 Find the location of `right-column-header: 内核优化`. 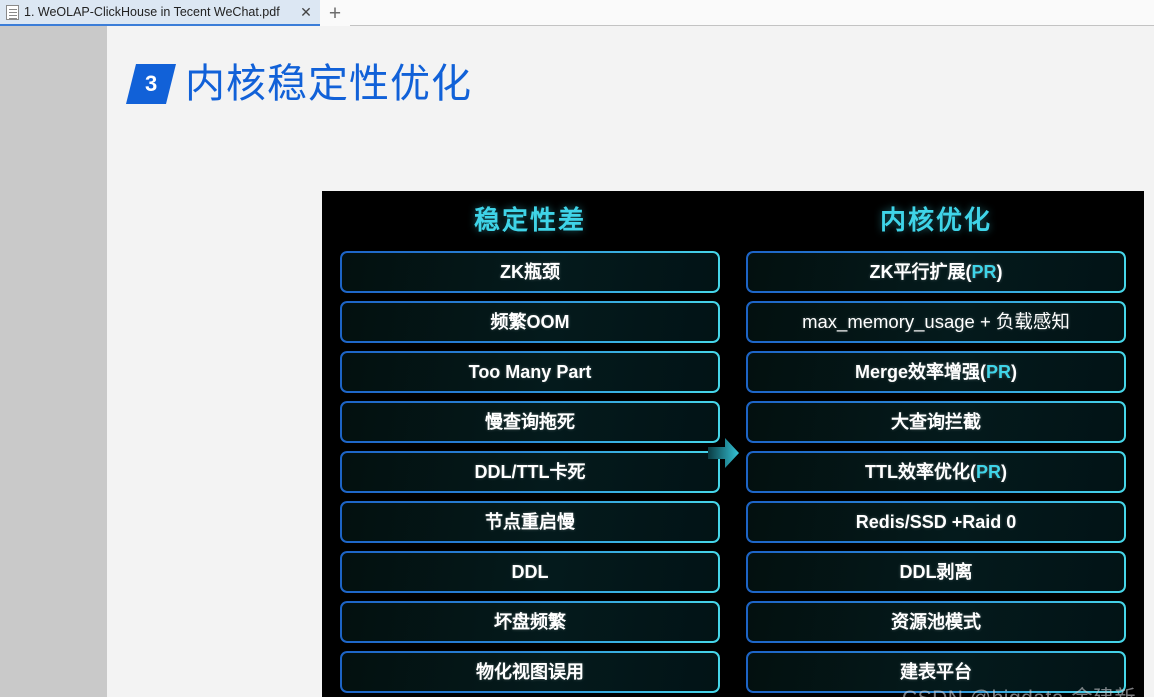

right-column-header: 内核优化 is located at coordinates (935, 220).